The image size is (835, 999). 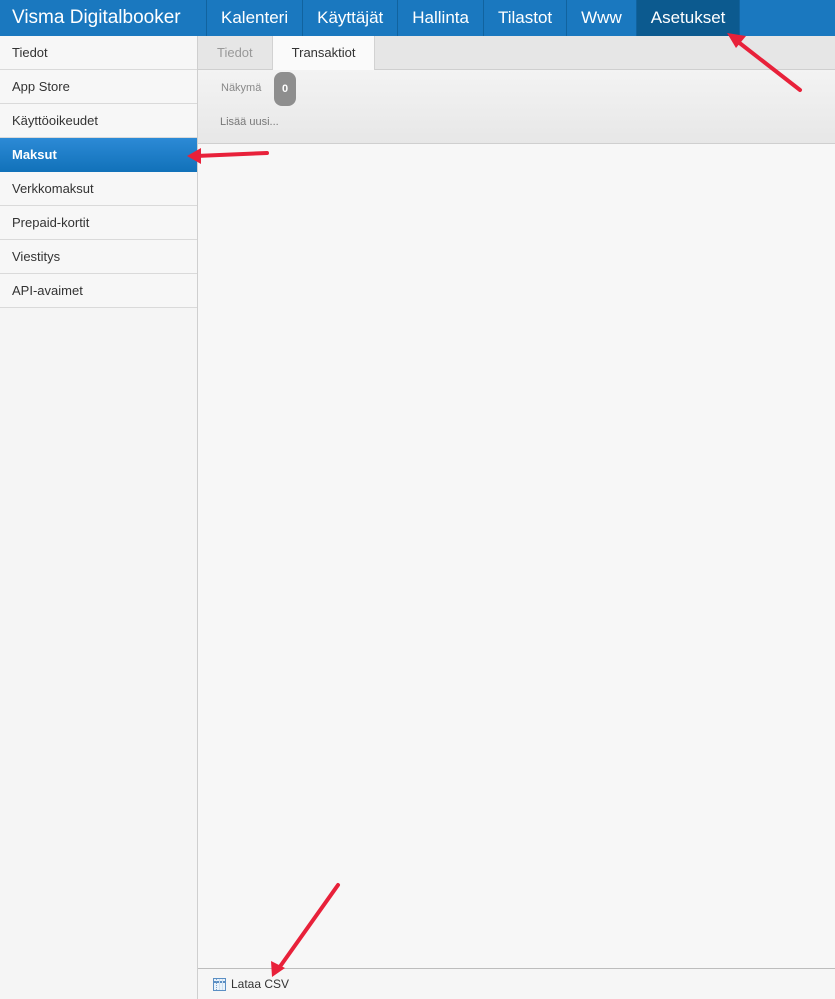 What do you see at coordinates (324, 53) in the screenshot?
I see `tab-transaktiot: Transaktiot` at bounding box center [324, 53].